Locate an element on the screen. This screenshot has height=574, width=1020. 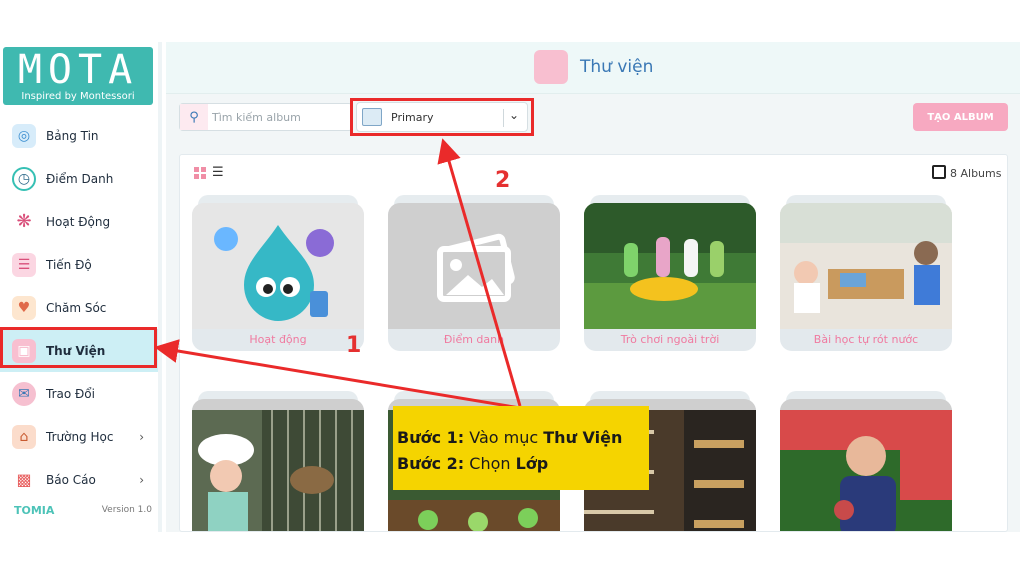
mascot-thumbnail is located at coordinates (278, 266).